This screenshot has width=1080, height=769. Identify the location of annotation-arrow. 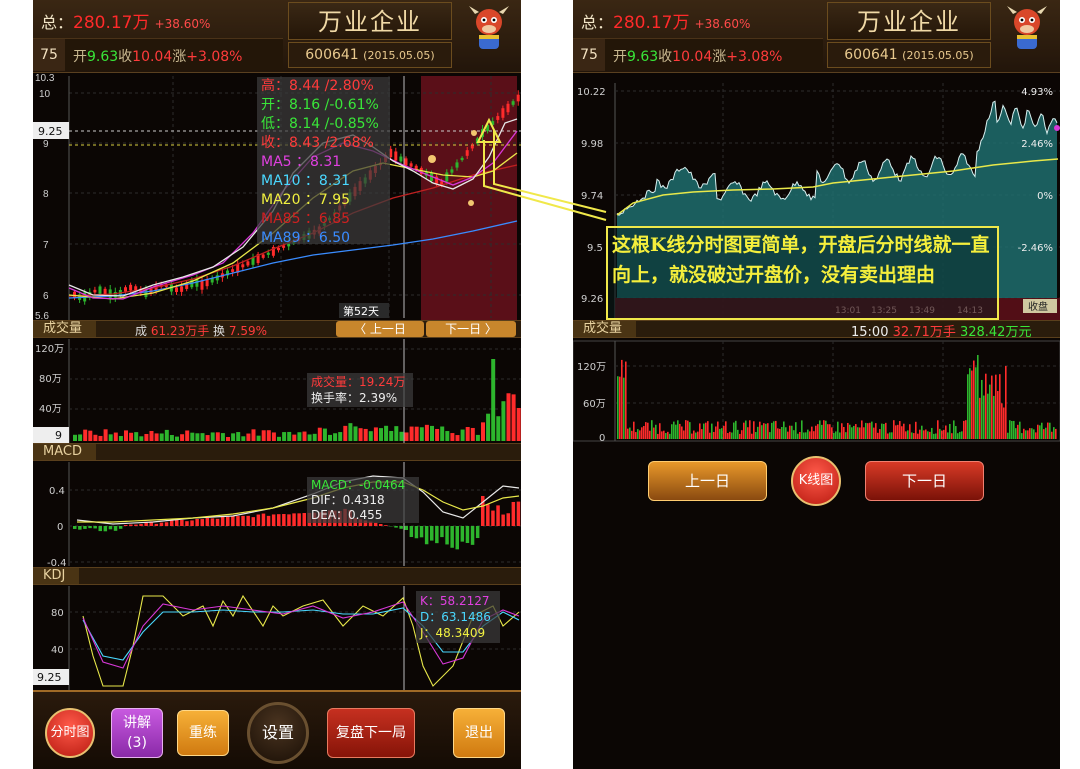
(541, 169).